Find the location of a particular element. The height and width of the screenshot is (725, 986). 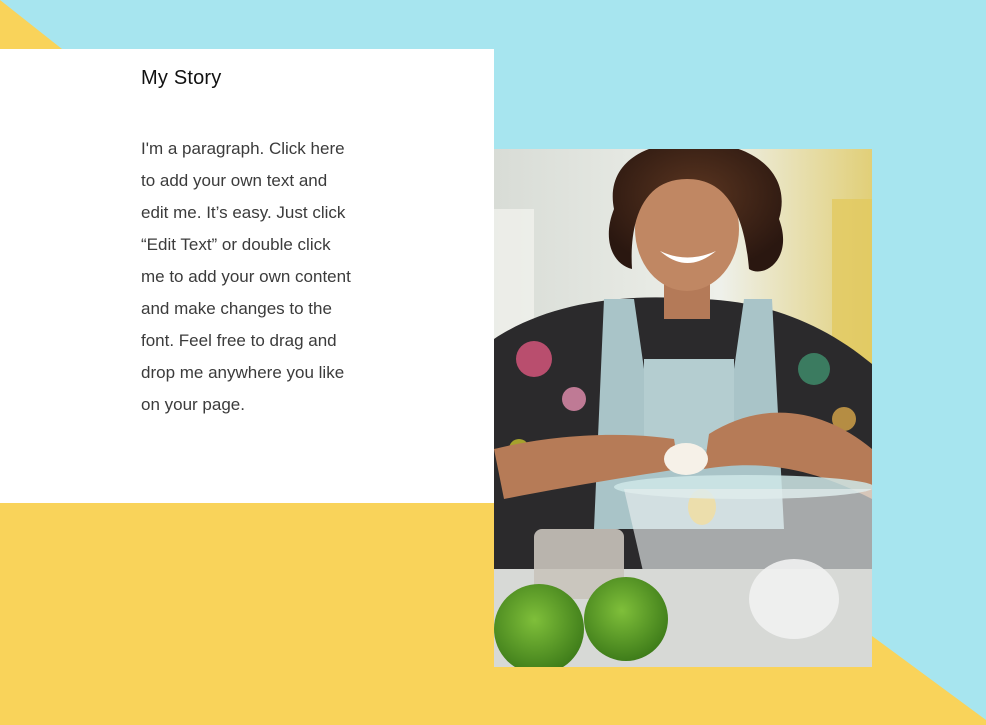

section-title: My Story is located at coordinates (181, 78).